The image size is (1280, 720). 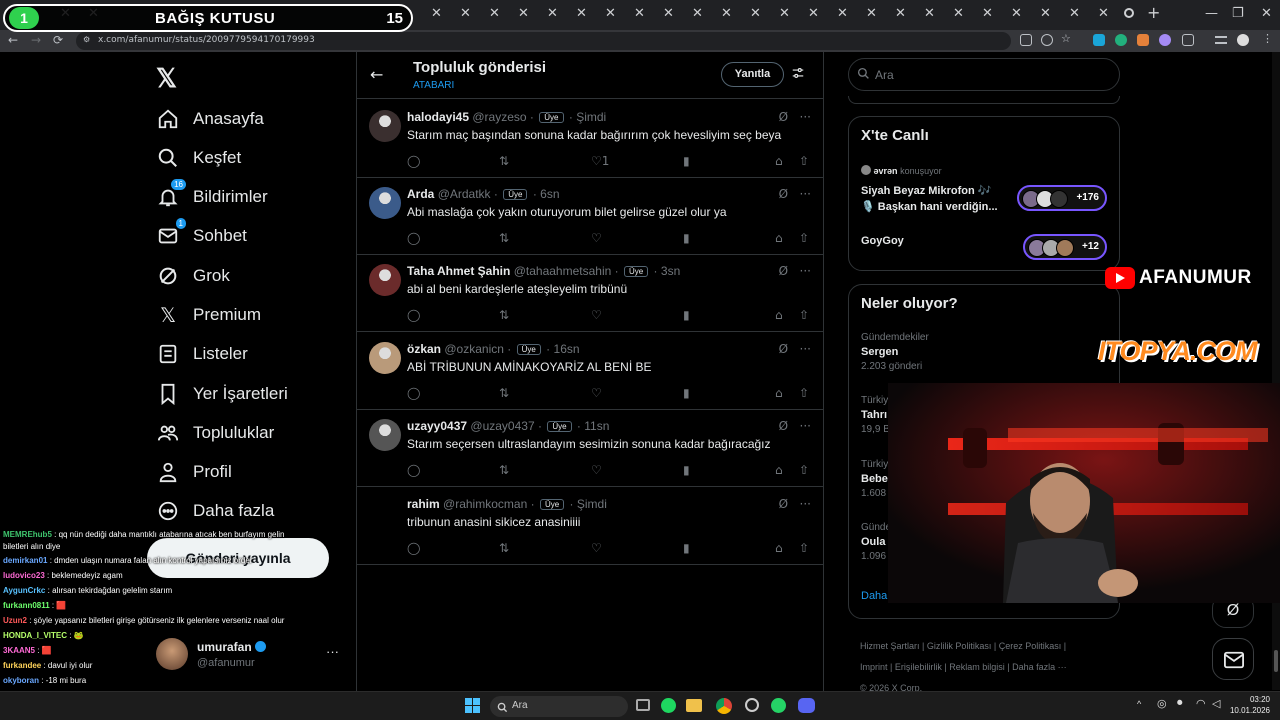 What do you see at coordinates (36, 40) in the screenshot?
I see `forward-icon: →` at bounding box center [36, 40].